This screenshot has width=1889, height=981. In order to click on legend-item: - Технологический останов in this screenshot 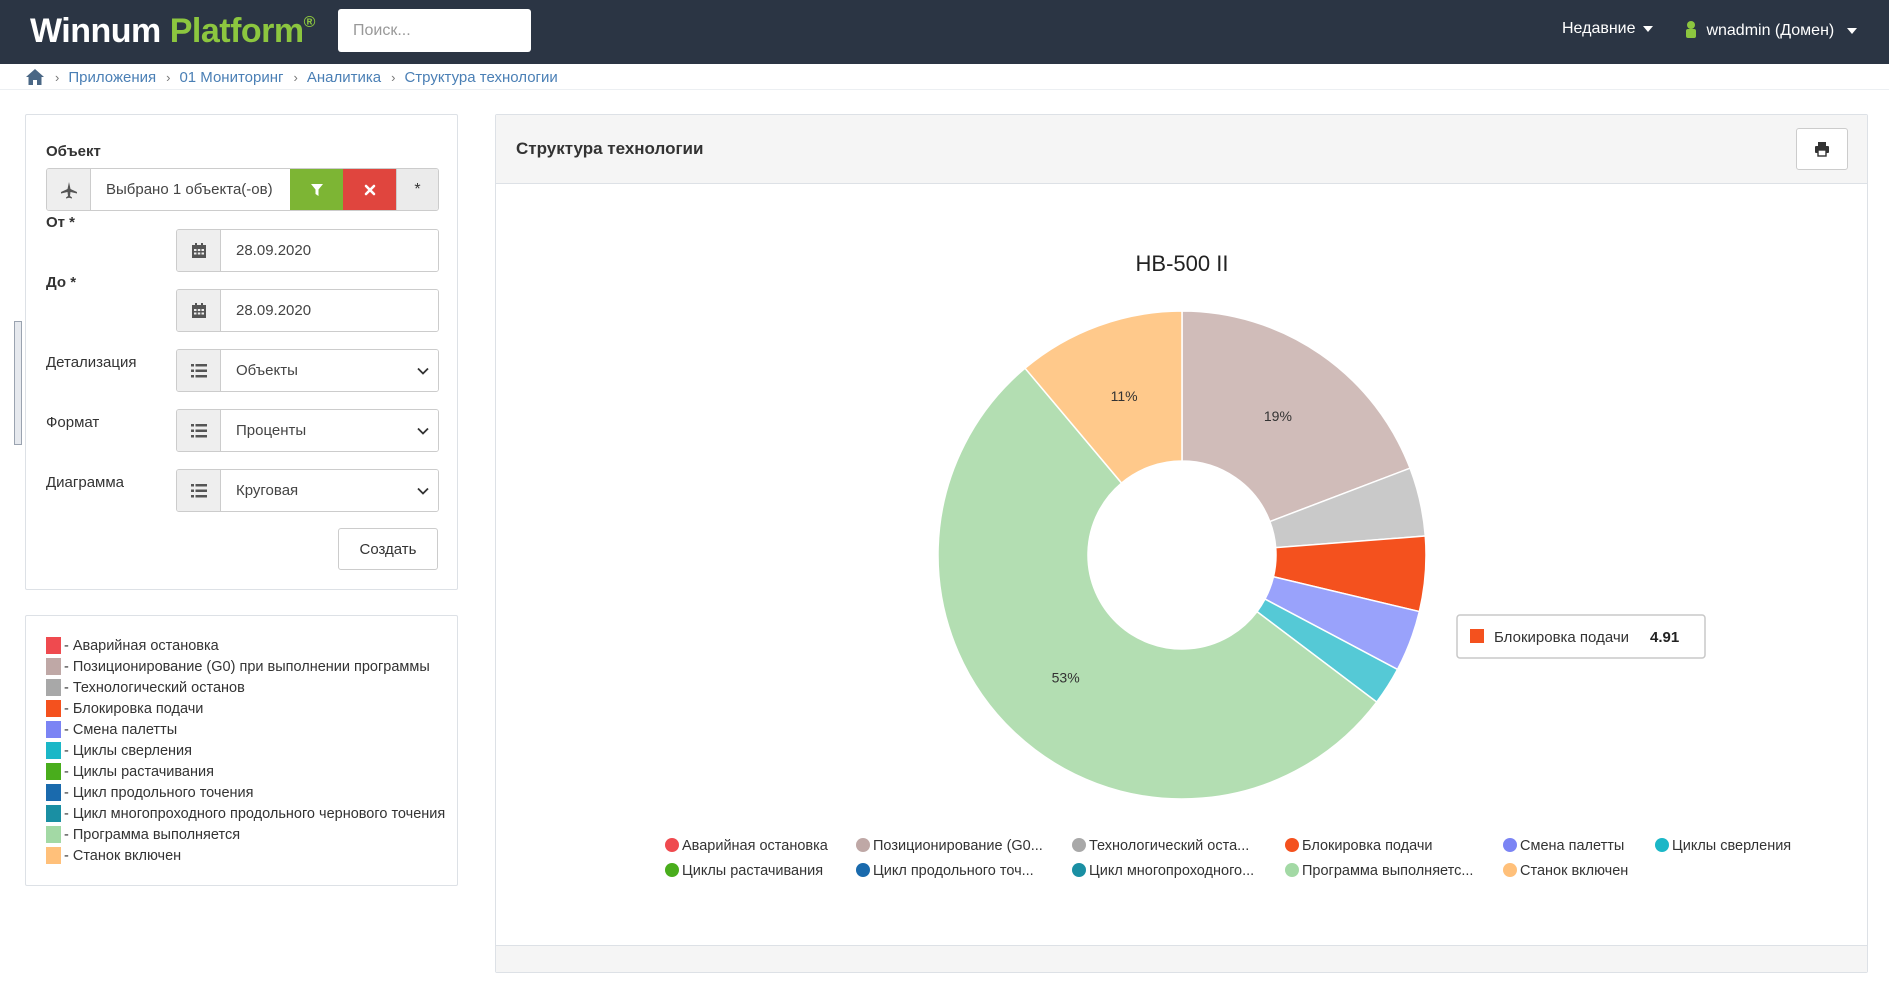, I will do `click(145, 687)`.